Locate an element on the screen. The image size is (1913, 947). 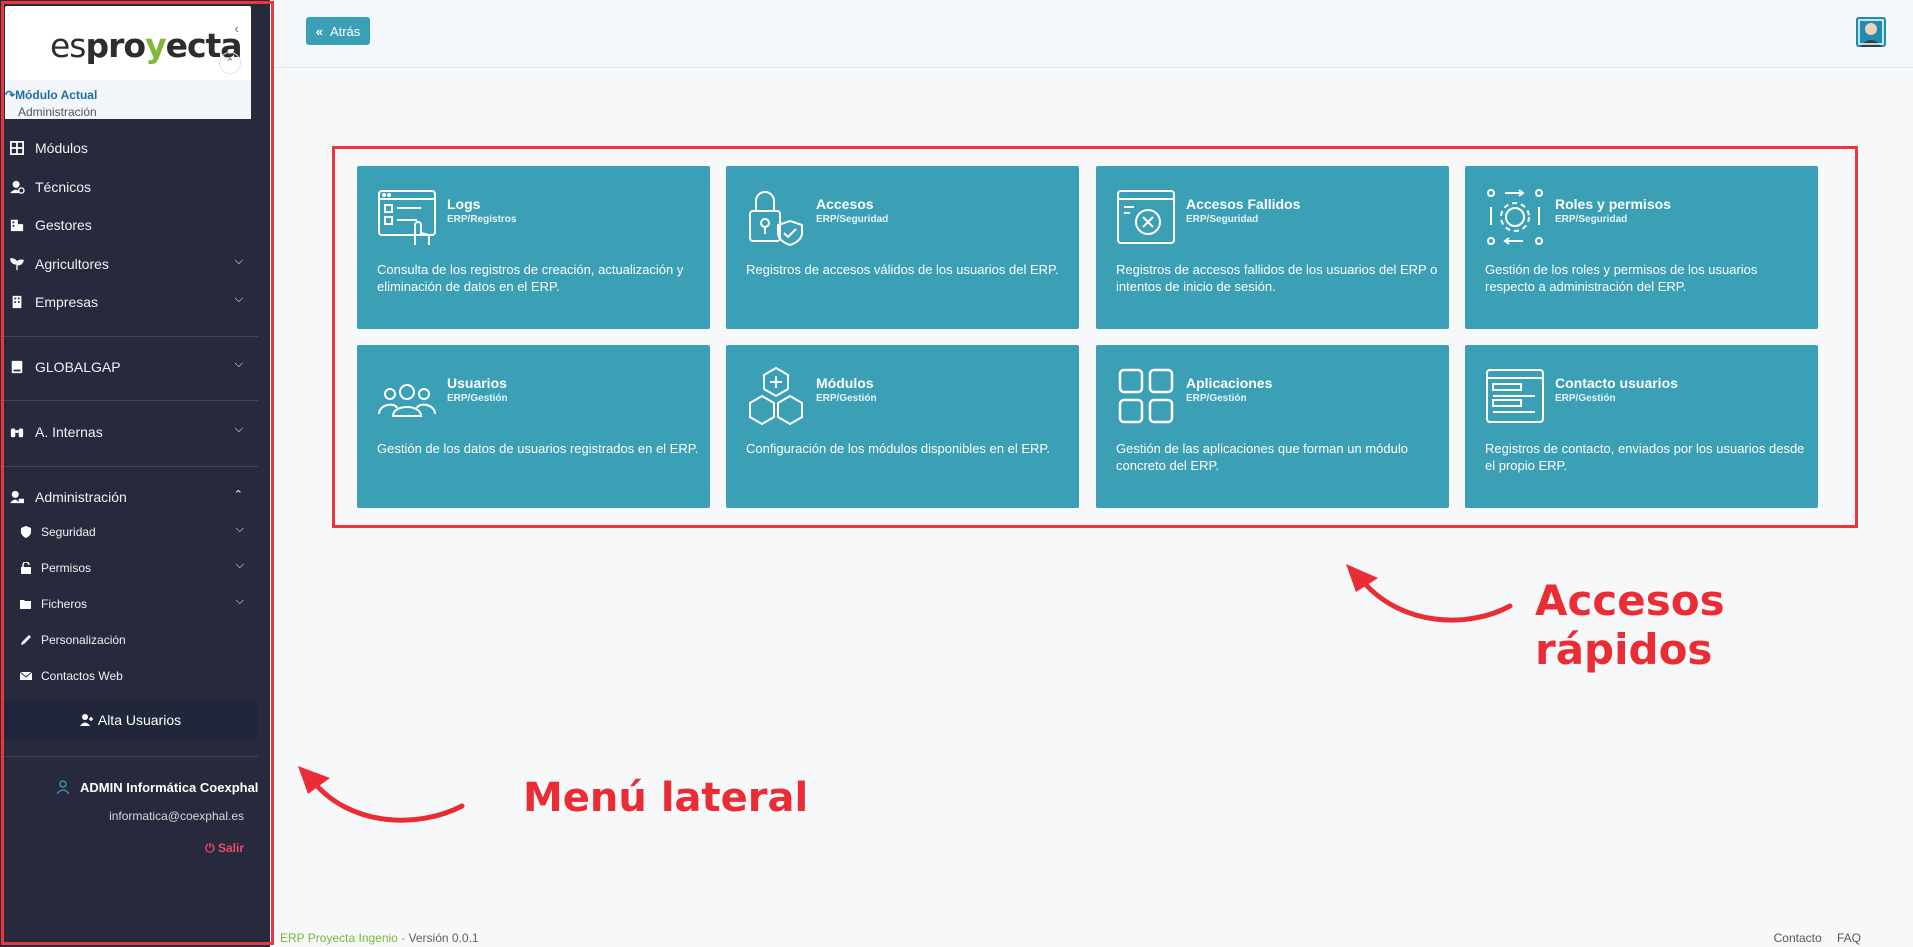
logo-text-pro: pro is located at coordinates (116, 45).